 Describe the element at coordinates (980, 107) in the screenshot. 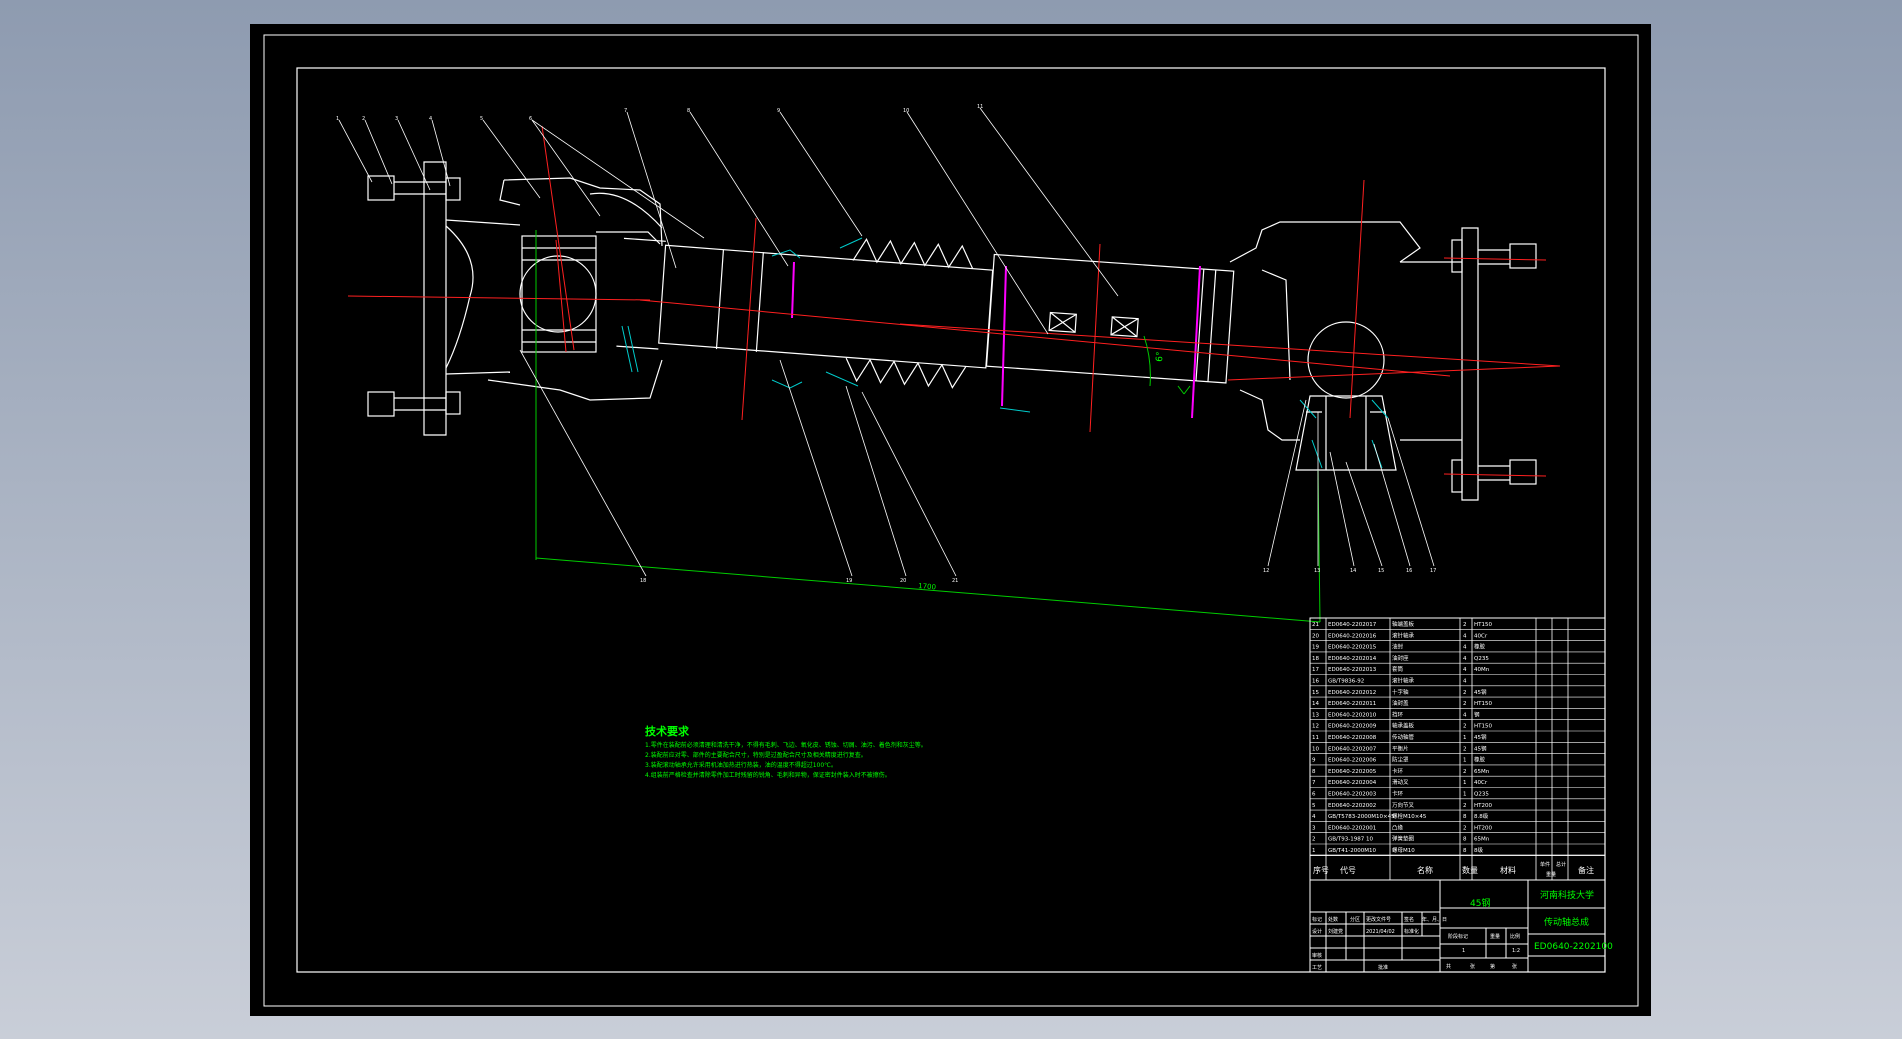

I see `balloon-11: 11` at that location.